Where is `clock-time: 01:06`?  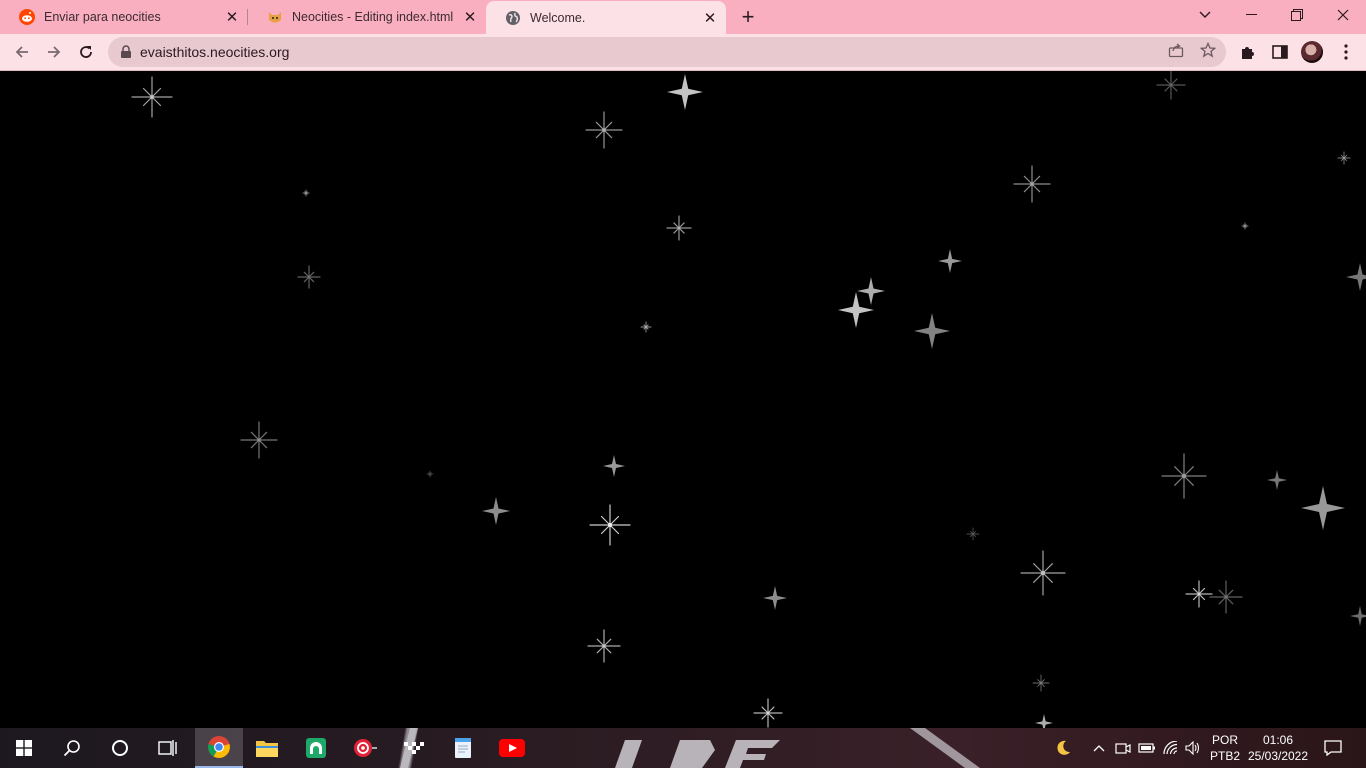 clock-time: 01:06 is located at coordinates (1278, 740).